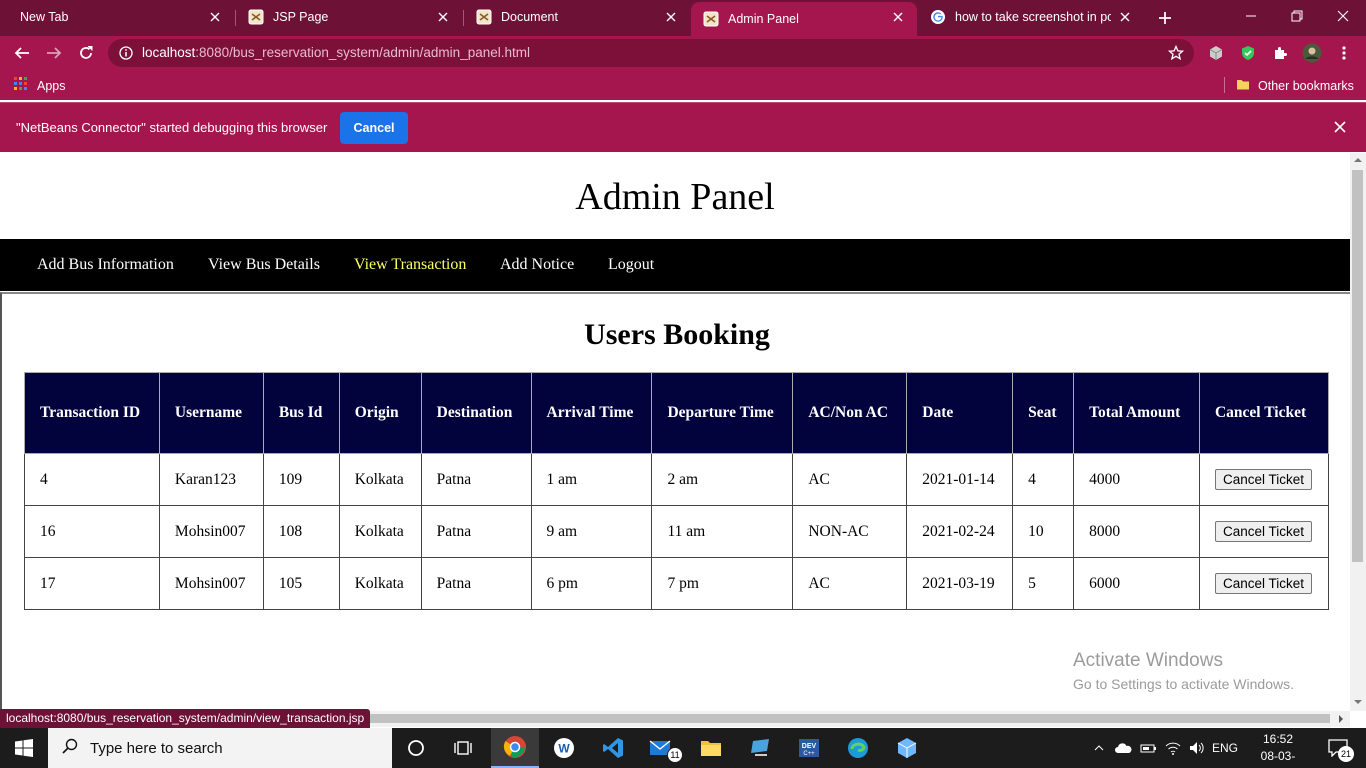 The width and height of the screenshot is (1366, 768). Describe the element at coordinates (220, 748) in the screenshot. I see `taskbar-search-box: Type here to search` at that location.